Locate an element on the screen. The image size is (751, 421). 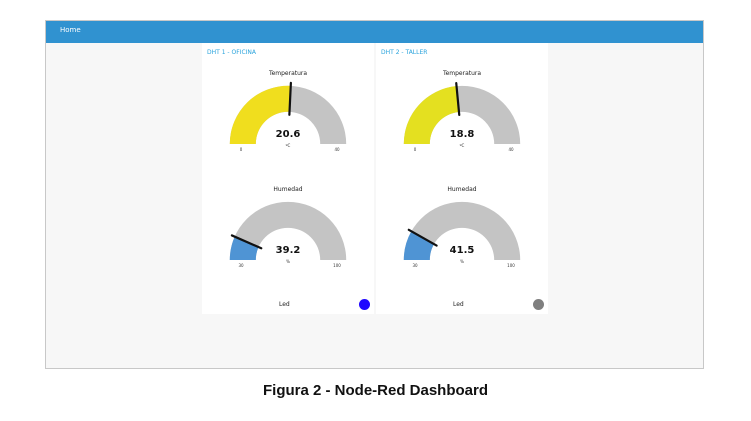
figure-caption: Figura 2 - Node-Red Dashboard is located at coordinates (375, 390).